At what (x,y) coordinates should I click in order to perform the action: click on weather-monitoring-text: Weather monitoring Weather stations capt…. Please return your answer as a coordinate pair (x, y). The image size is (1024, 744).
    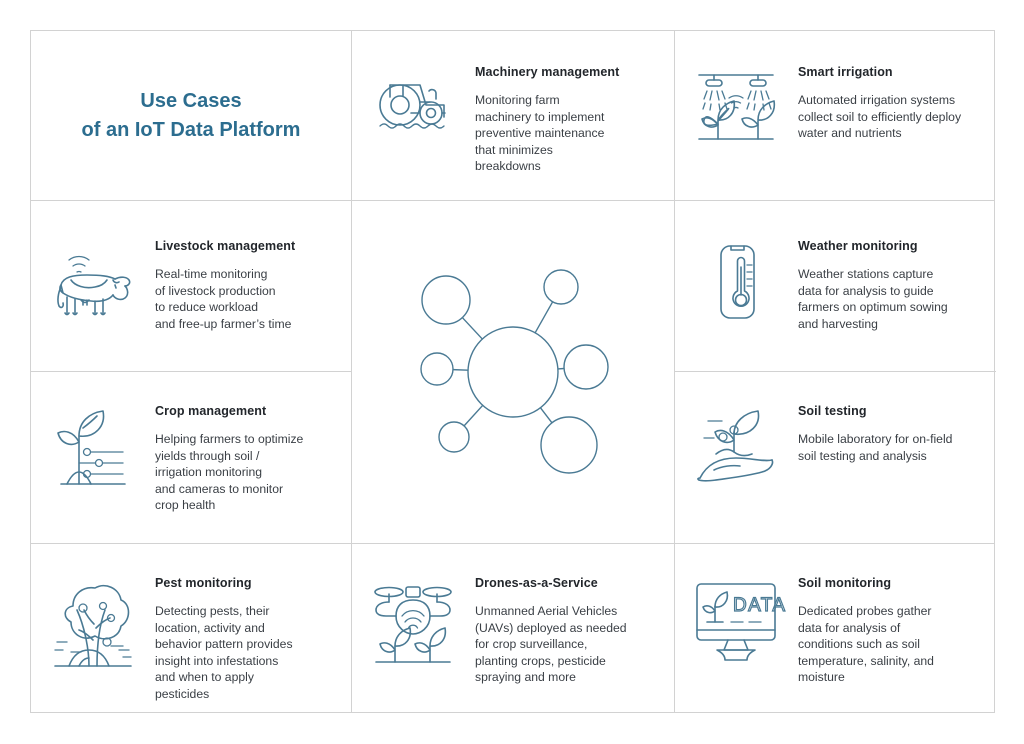
    Looking at the image, I should click on (897, 285).